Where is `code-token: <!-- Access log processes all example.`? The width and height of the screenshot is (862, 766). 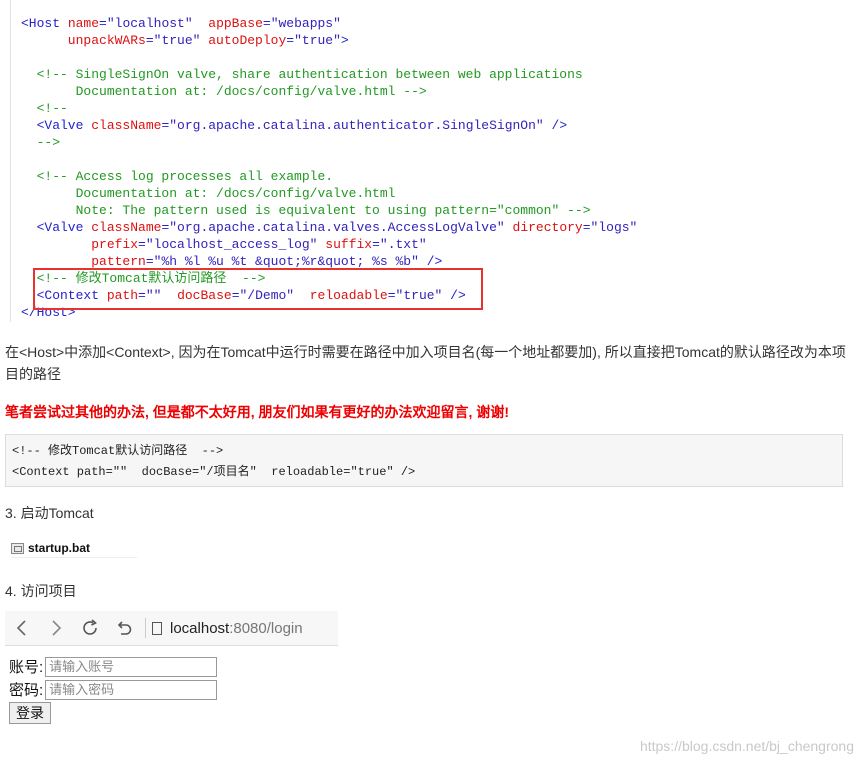
code-token: <!-- Access log processes all example. is located at coordinates (177, 176).